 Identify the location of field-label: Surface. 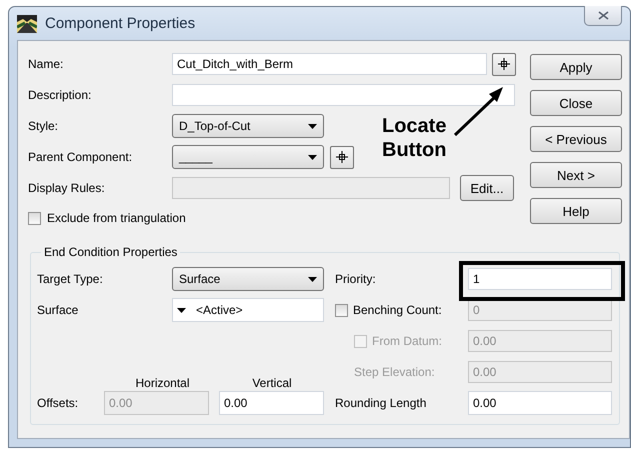
(57, 310).